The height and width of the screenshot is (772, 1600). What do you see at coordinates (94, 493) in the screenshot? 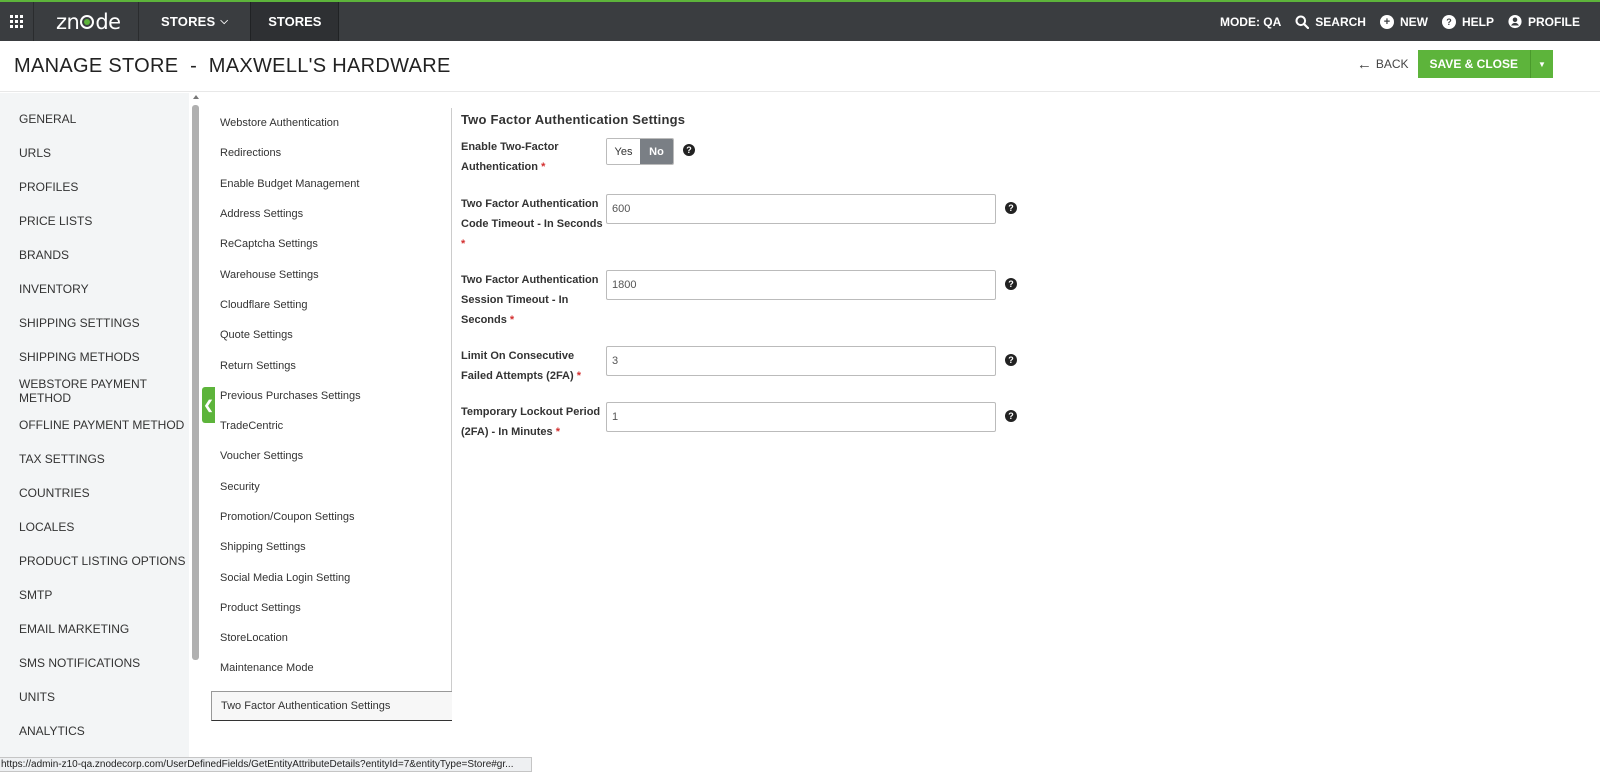
I see `sidebar-item: COUNTRIES` at bounding box center [94, 493].